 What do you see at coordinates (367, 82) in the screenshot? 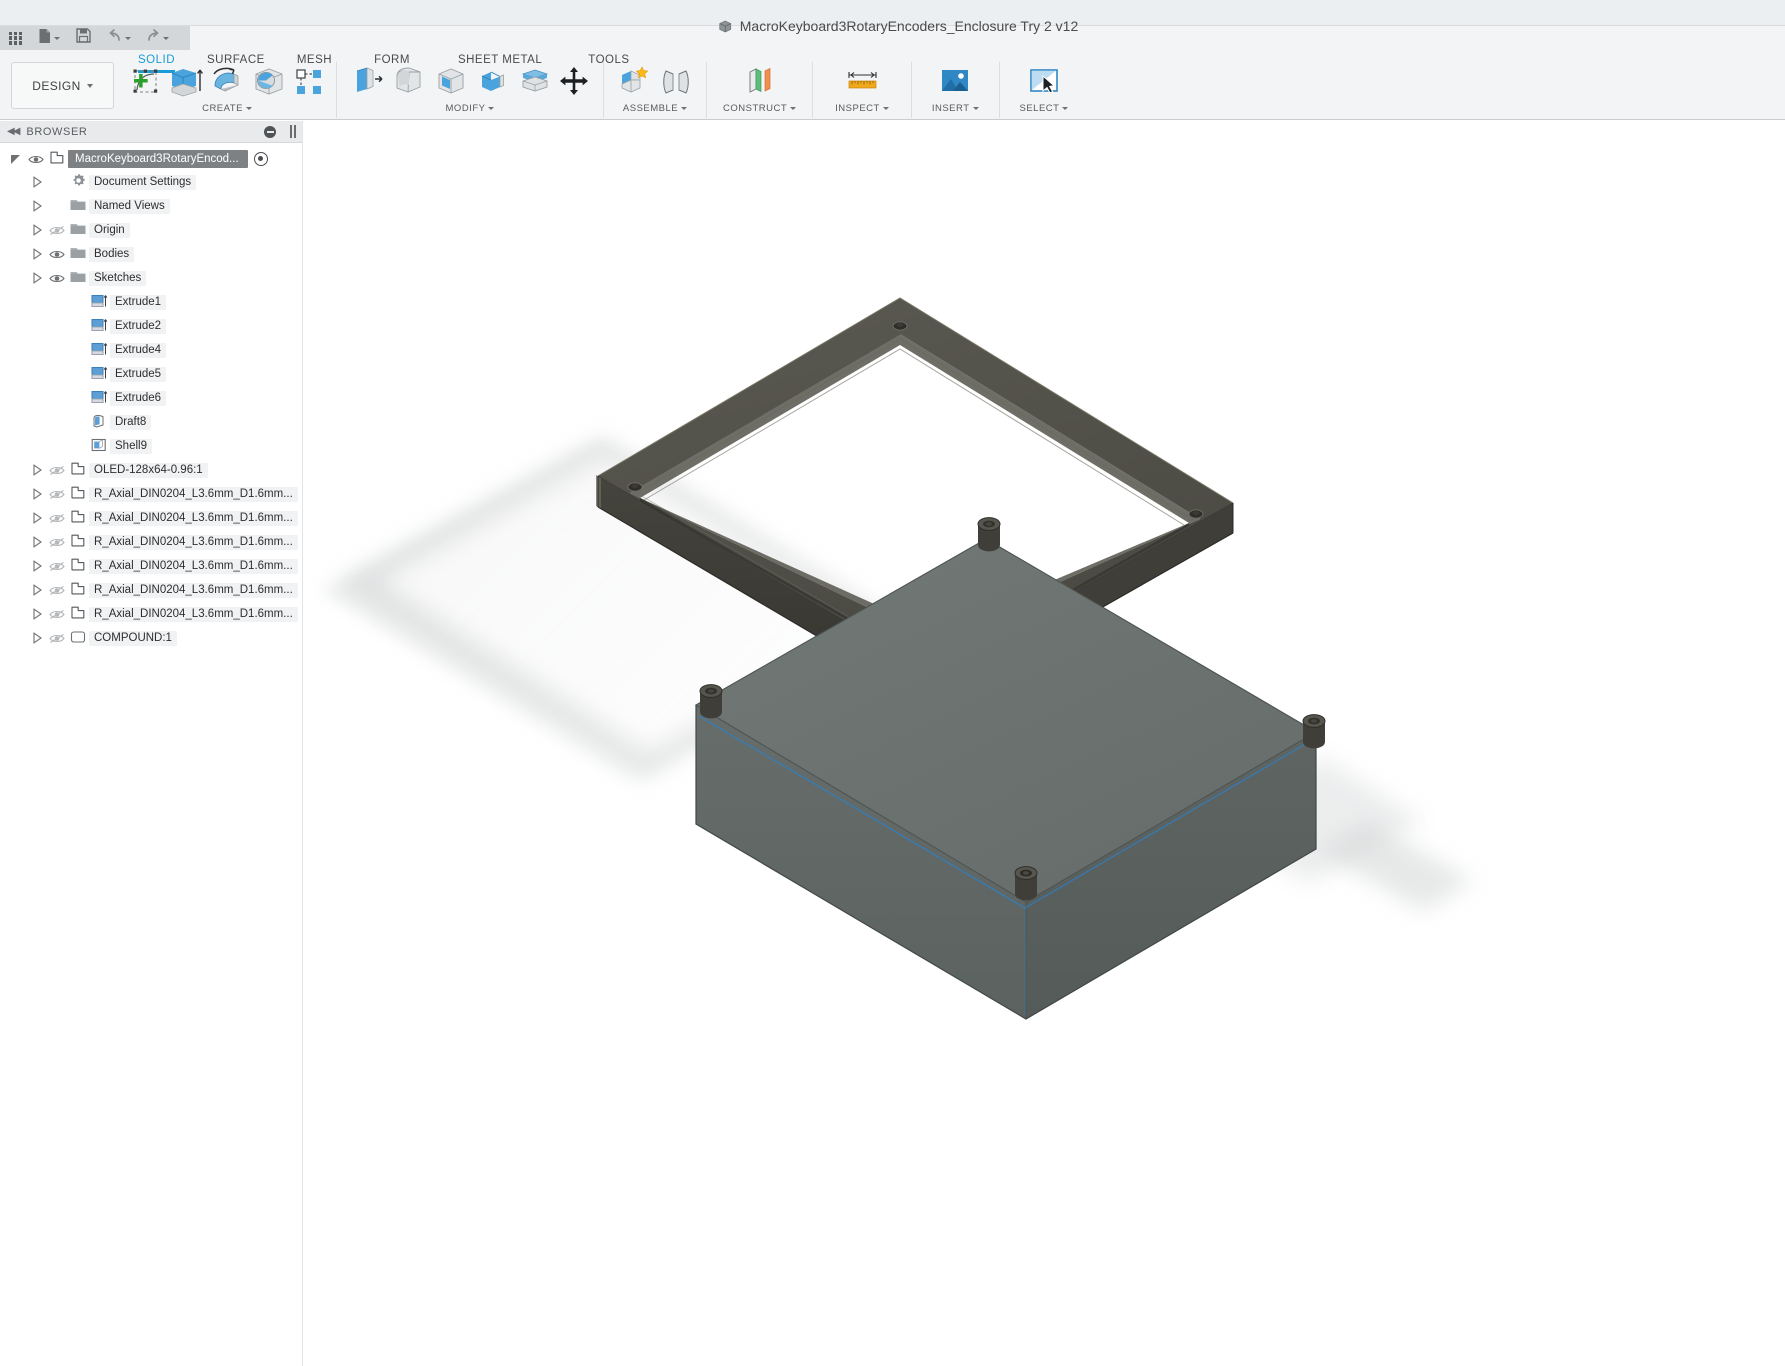
I see `press-pull-icon` at bounding box center [367, 82].